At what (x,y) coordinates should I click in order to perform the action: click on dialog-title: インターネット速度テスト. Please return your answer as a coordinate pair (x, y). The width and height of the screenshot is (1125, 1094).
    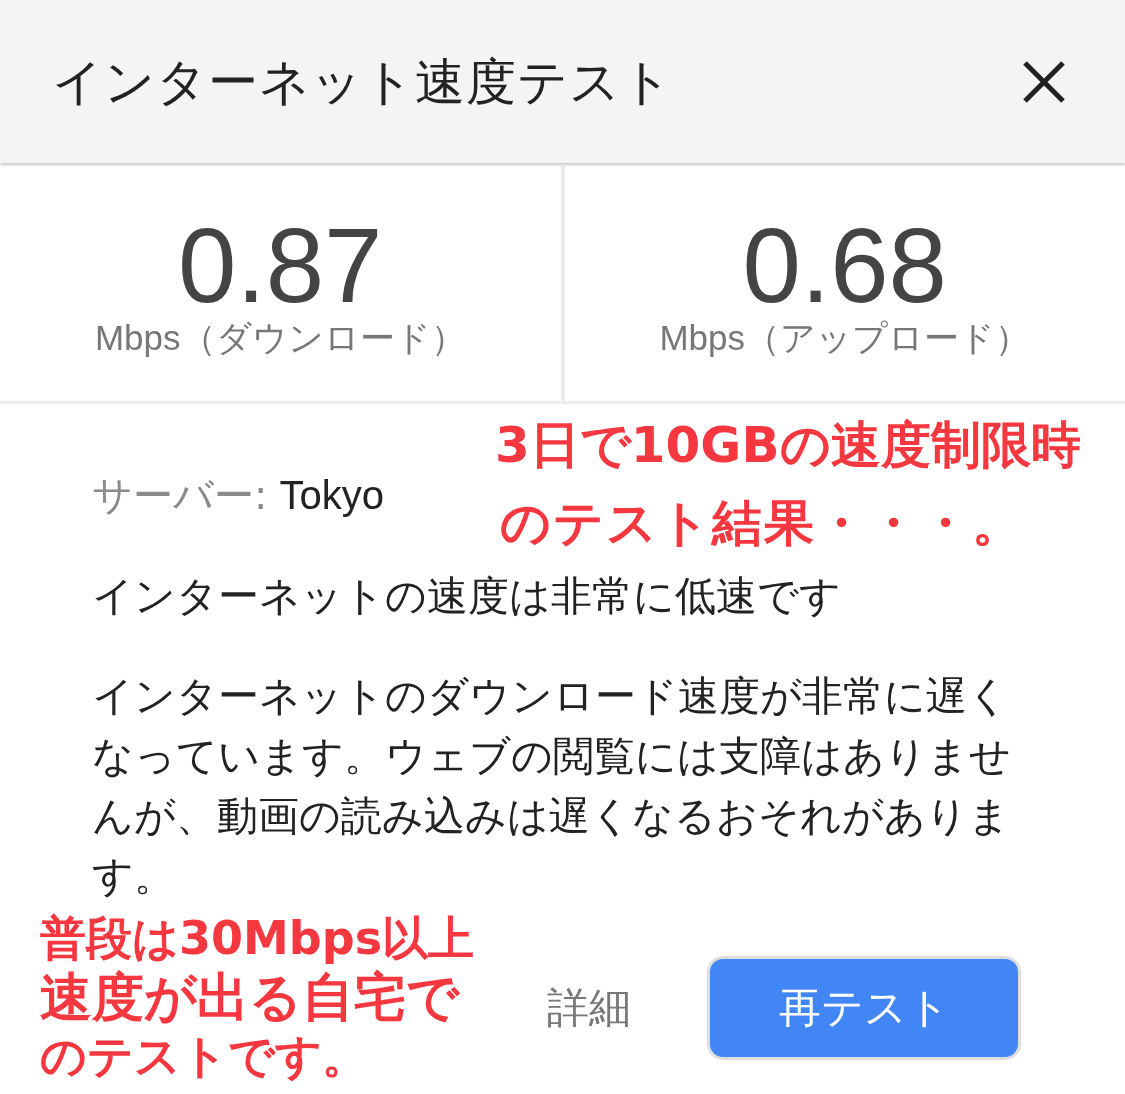
    Looking at the image, I should click on (362, 81).